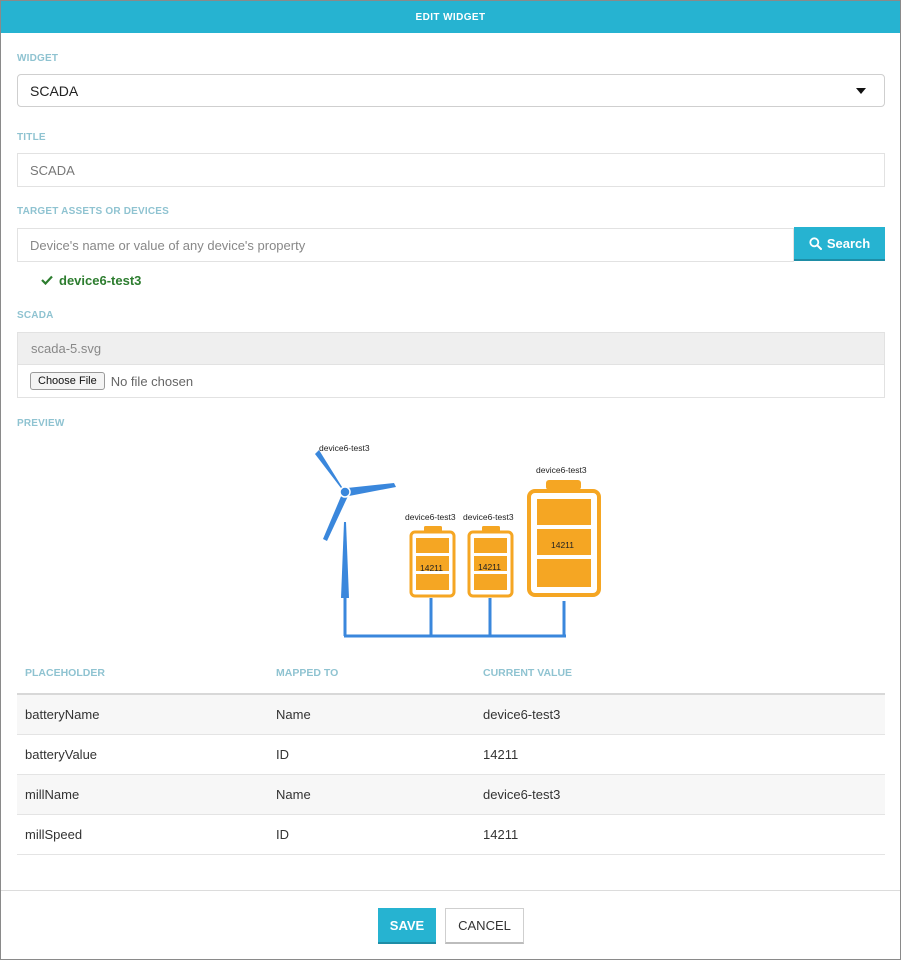 The image size is (901, 960). Describe the element at coordinates (307, 673) in the screenshot. I see `col-mapped-to-header: MAPPED TO` at that location.